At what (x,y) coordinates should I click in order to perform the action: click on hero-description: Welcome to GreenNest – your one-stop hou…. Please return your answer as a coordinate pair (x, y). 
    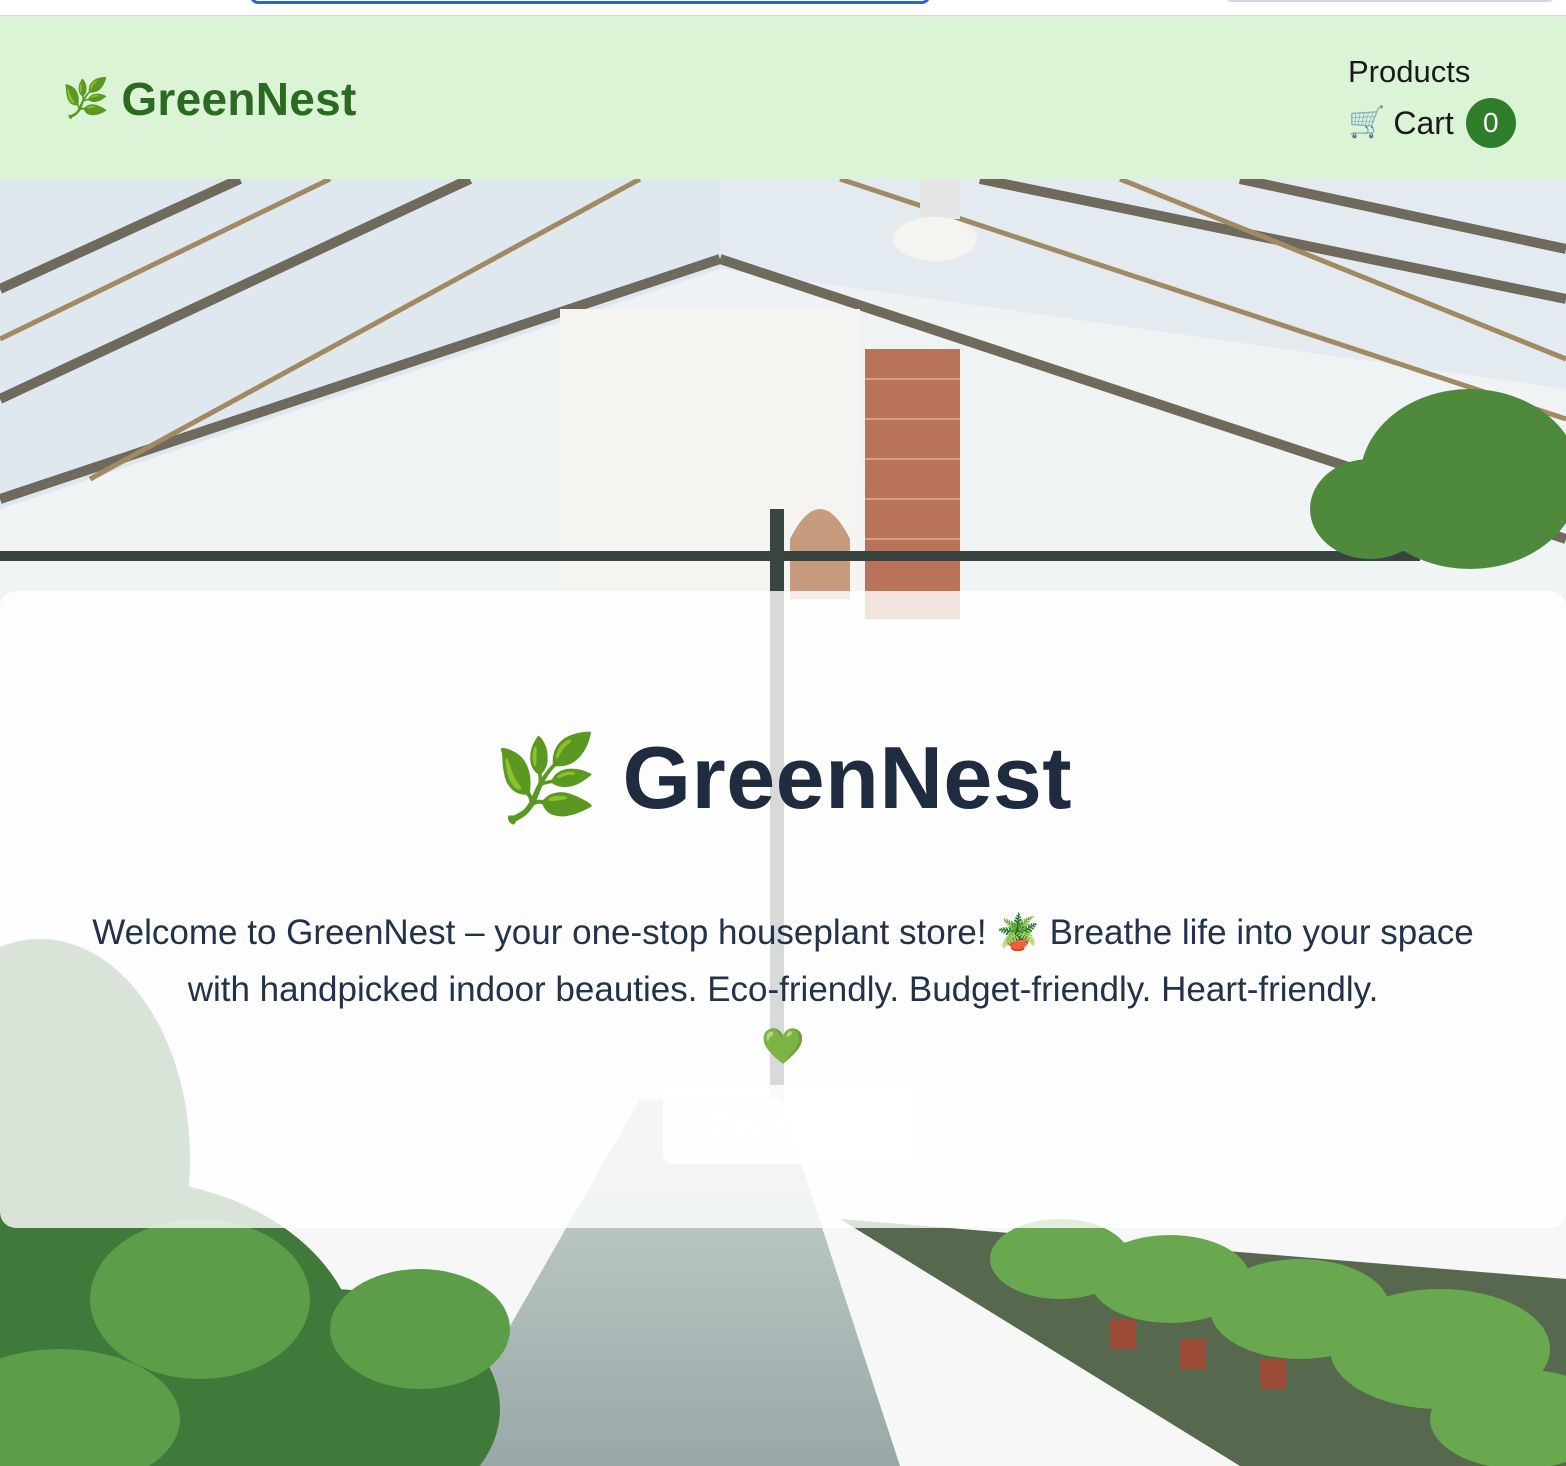
    Looking at the image, I should click on (783, 989).